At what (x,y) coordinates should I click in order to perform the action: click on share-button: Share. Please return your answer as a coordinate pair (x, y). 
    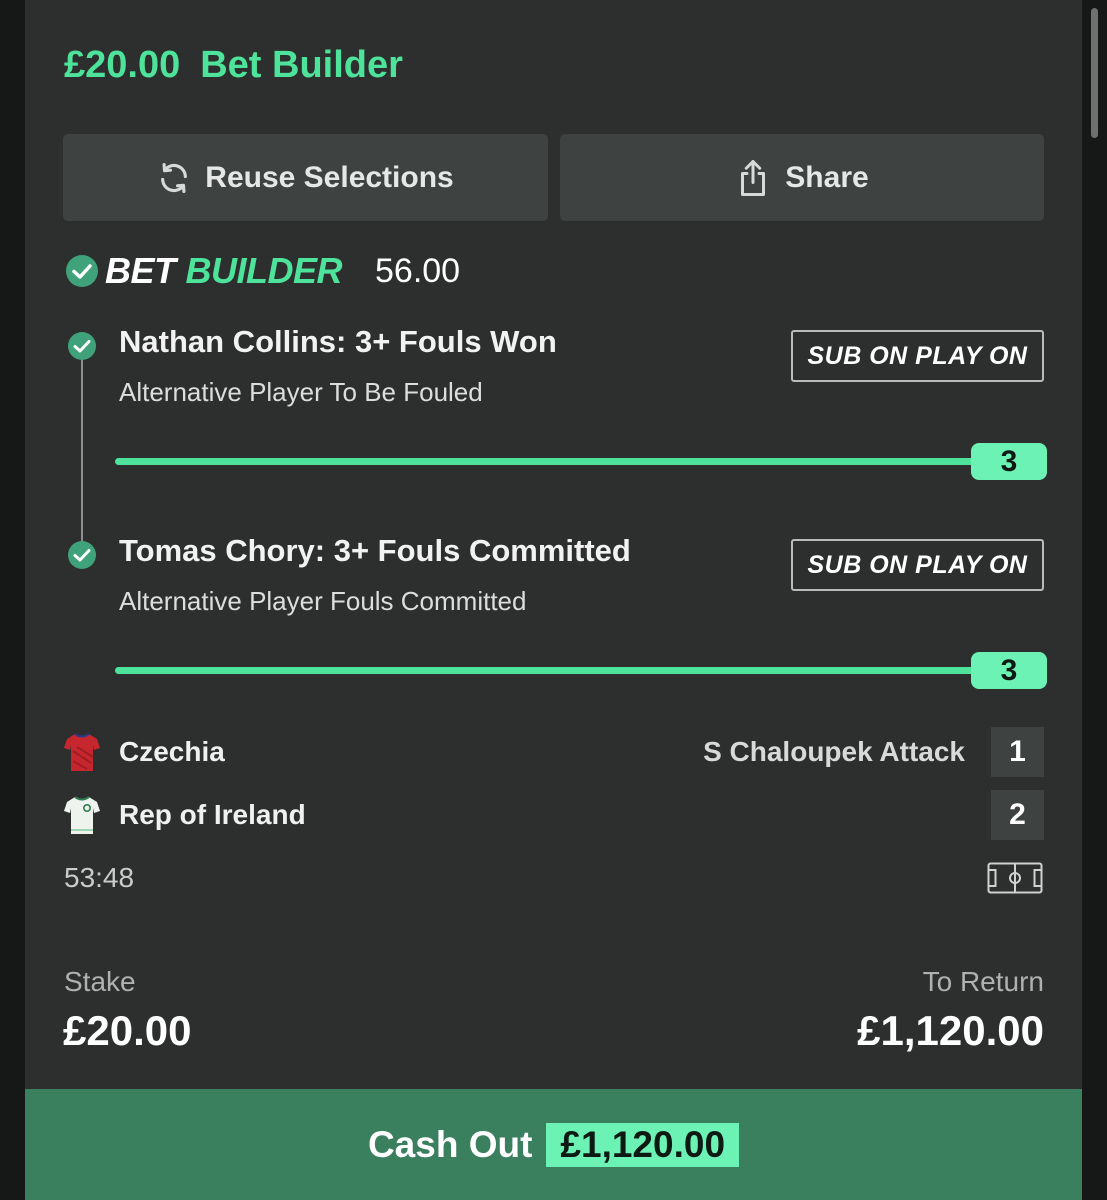
    Looking at the image, I should click on (802, 177).